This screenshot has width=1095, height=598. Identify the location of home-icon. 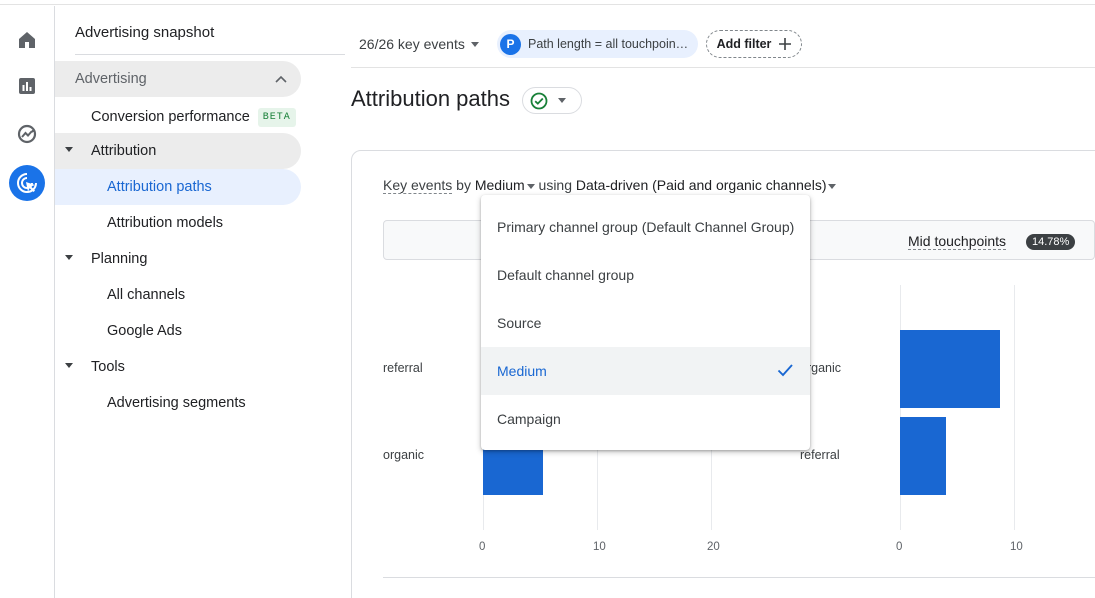
(27, 40).